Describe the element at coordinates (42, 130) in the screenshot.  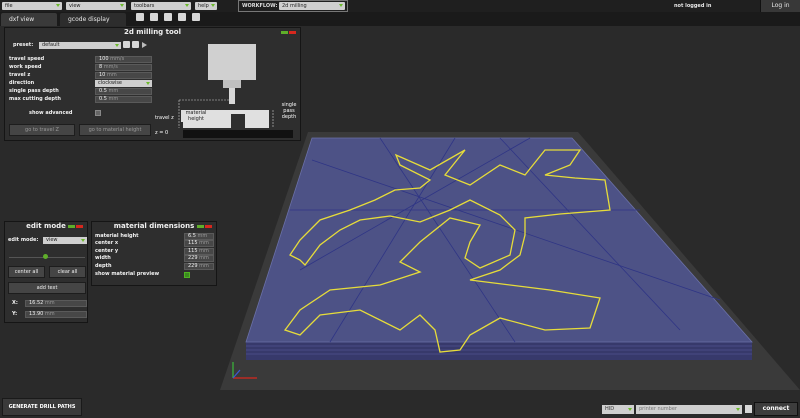
I see `go-travel-z-button: go to travel Z` at that location.